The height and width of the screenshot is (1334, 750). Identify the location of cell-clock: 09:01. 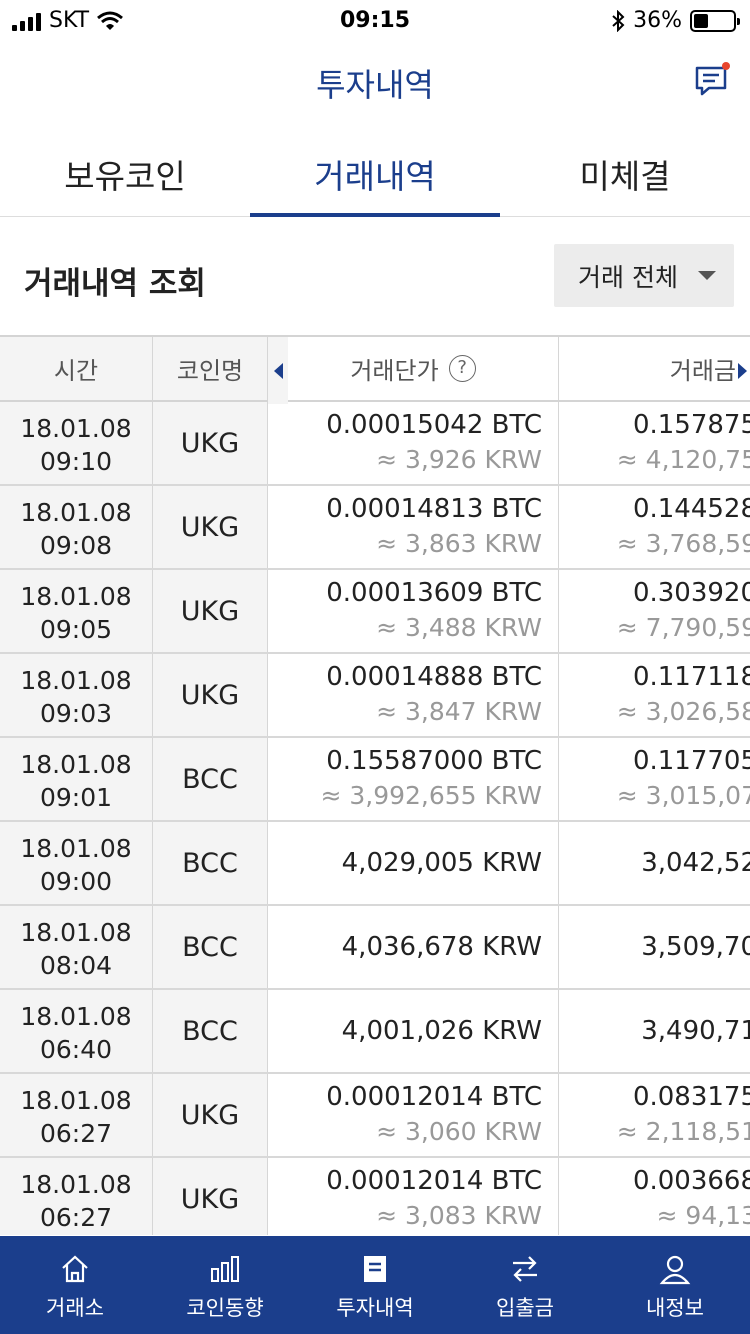
(76, 797).